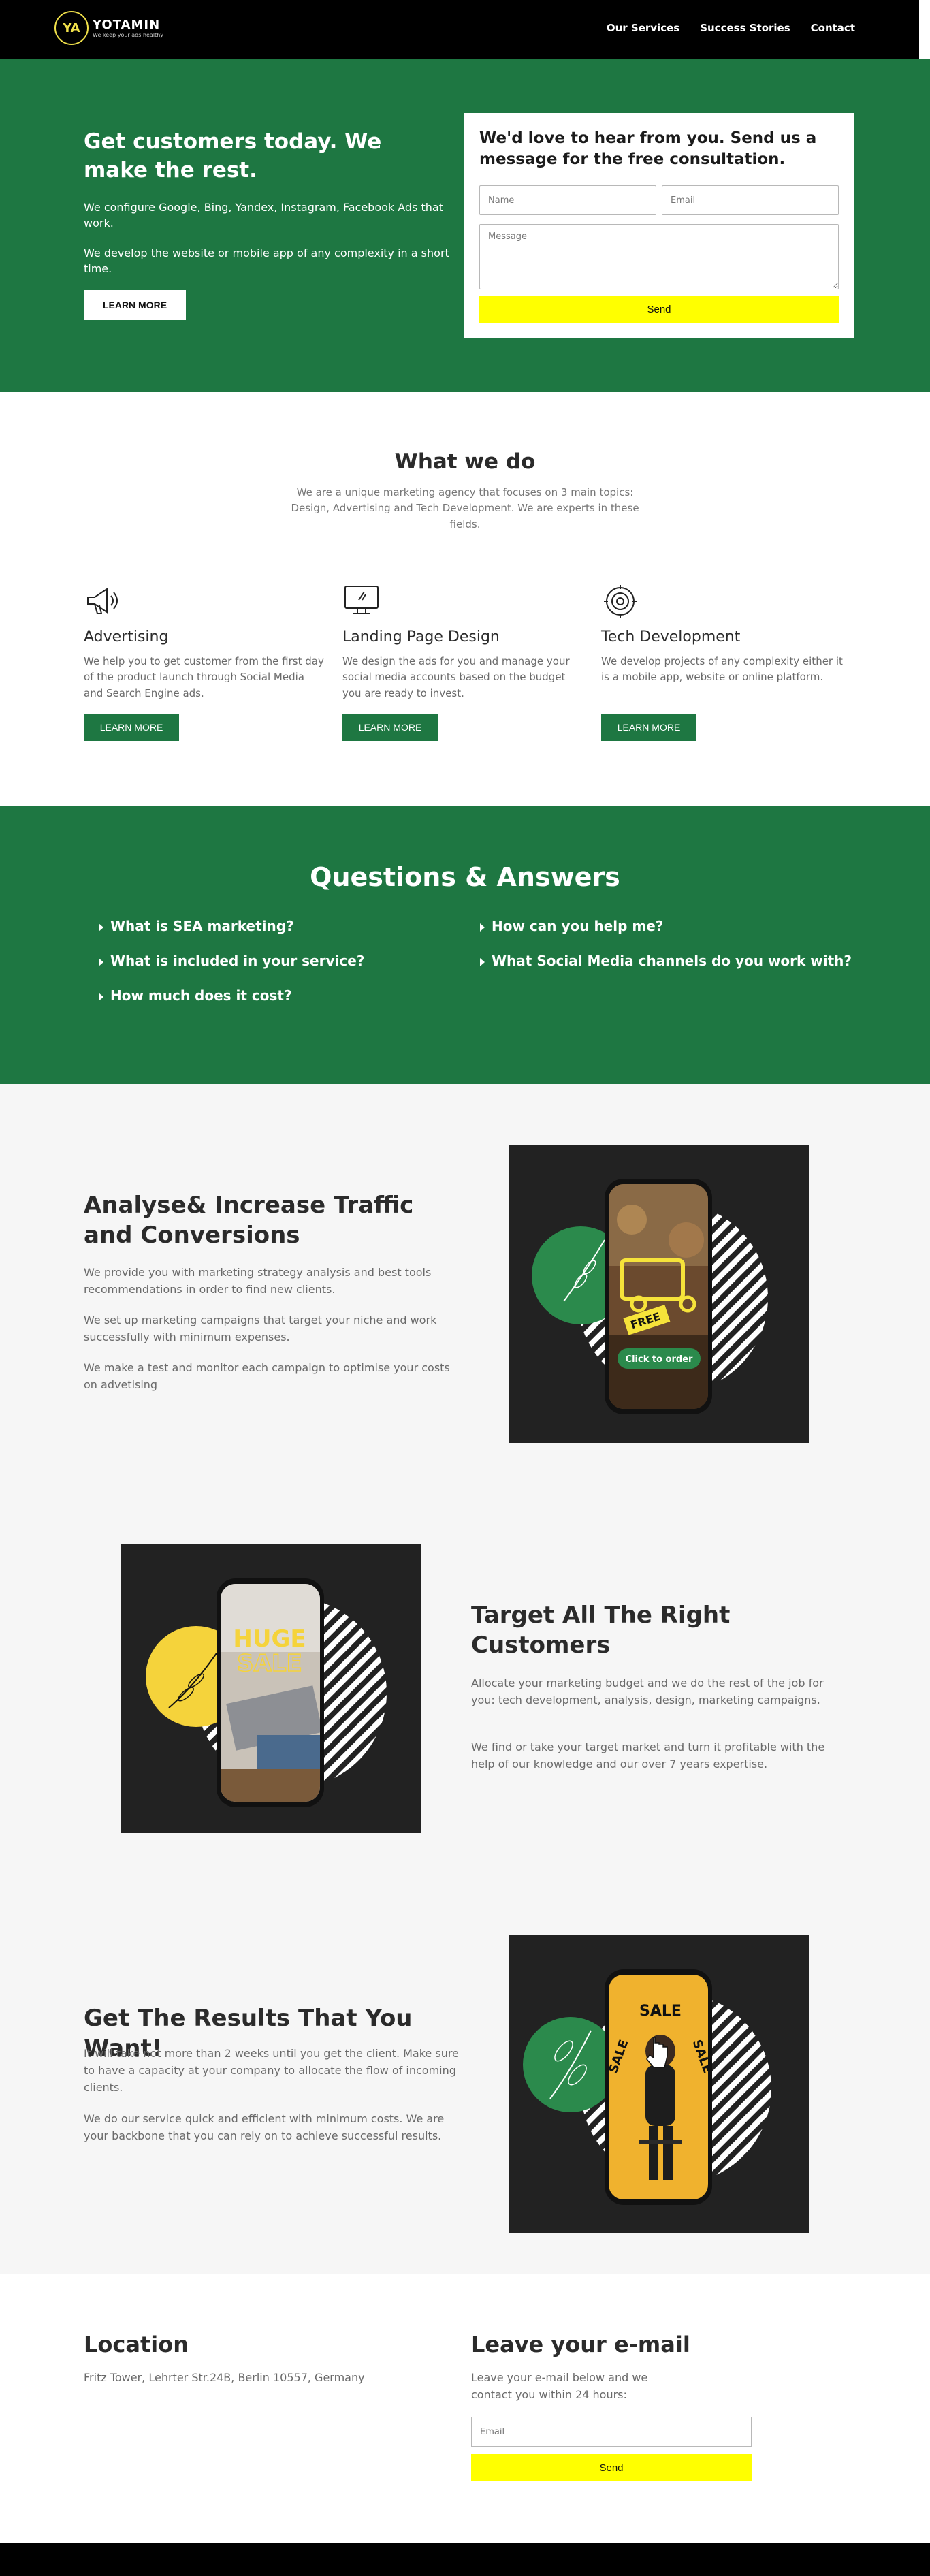  I want to click on newsletter-email-field, so click(611, 2432).